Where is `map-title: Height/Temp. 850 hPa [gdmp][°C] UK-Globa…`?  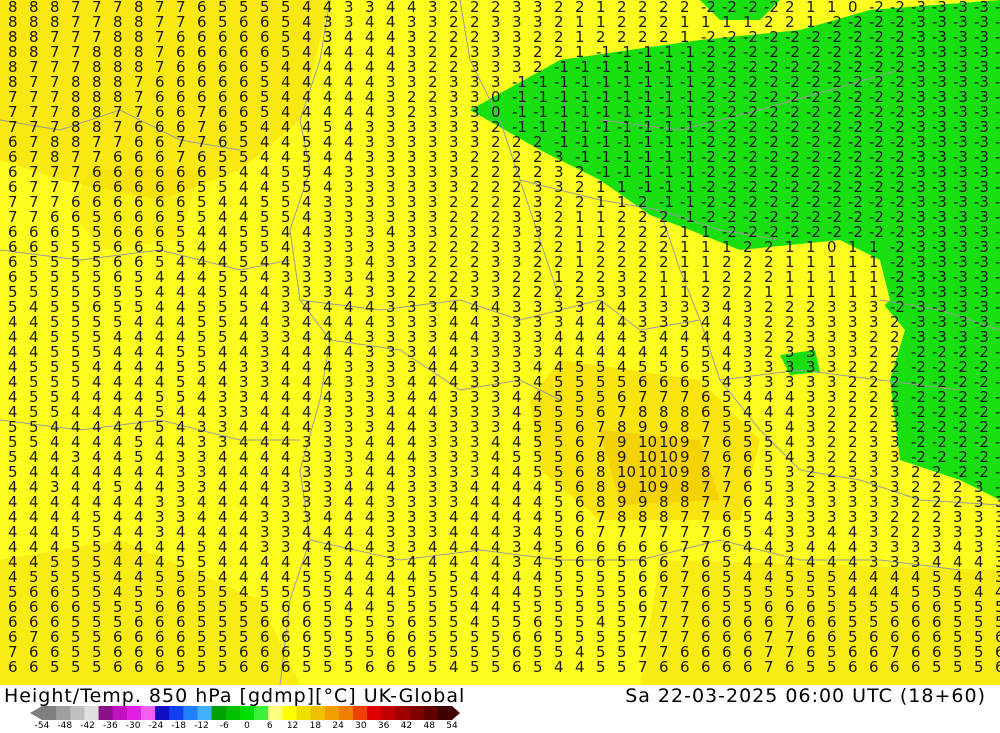 map-title: Height/Temp. 850 hPa [gdmp][°C] UK-Globa… is located at coordinates (235, 696).